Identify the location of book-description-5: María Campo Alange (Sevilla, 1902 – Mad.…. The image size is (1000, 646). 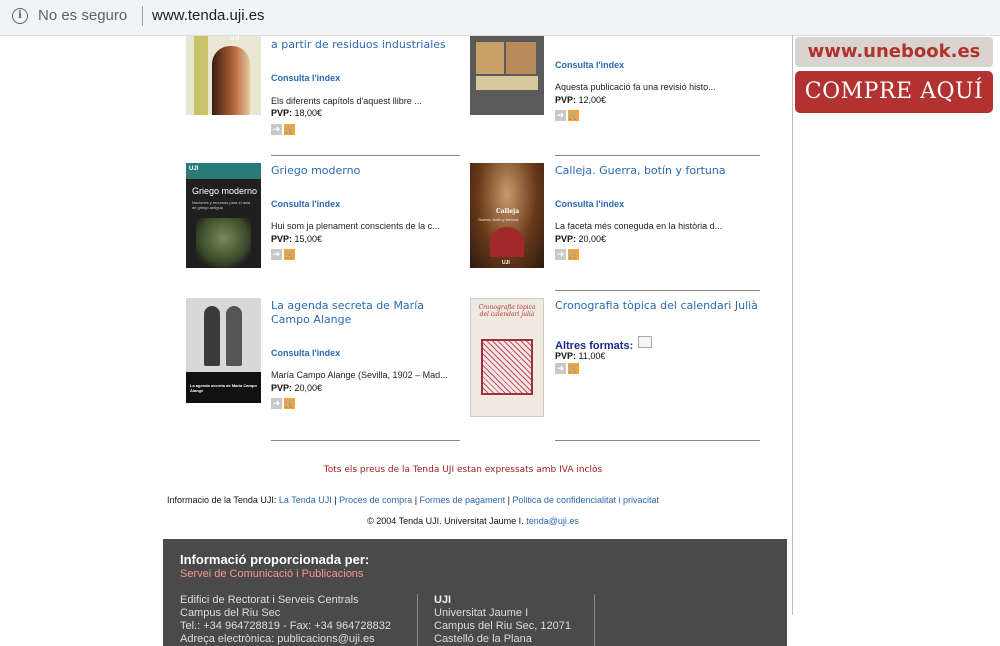
(359, 375).